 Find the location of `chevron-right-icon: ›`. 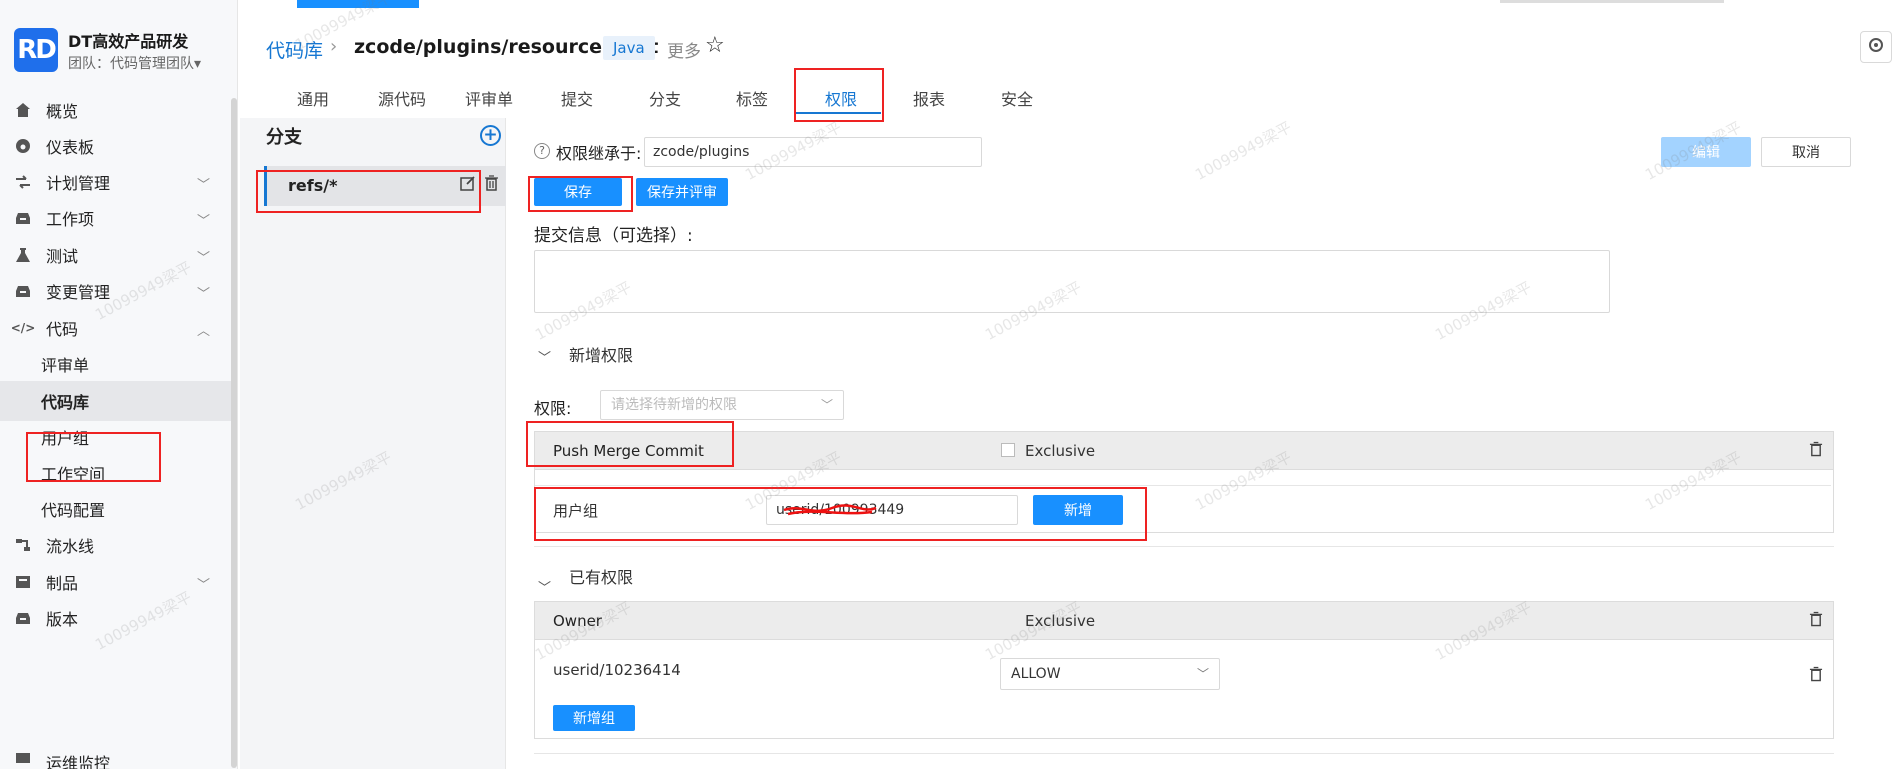

chevron-right-icon: › is located at coordinates (334, 46).